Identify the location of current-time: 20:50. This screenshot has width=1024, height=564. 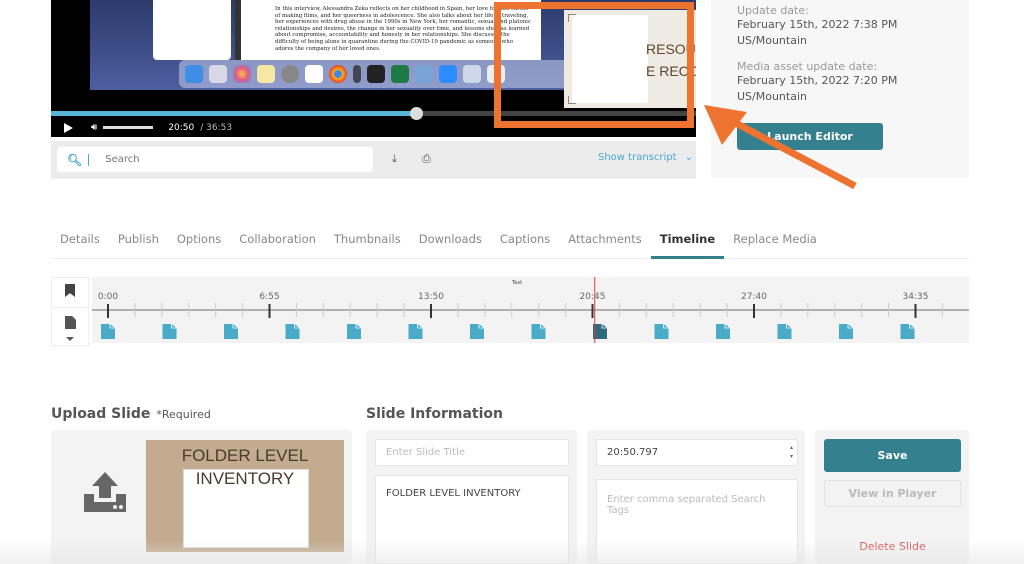
(181, 127).